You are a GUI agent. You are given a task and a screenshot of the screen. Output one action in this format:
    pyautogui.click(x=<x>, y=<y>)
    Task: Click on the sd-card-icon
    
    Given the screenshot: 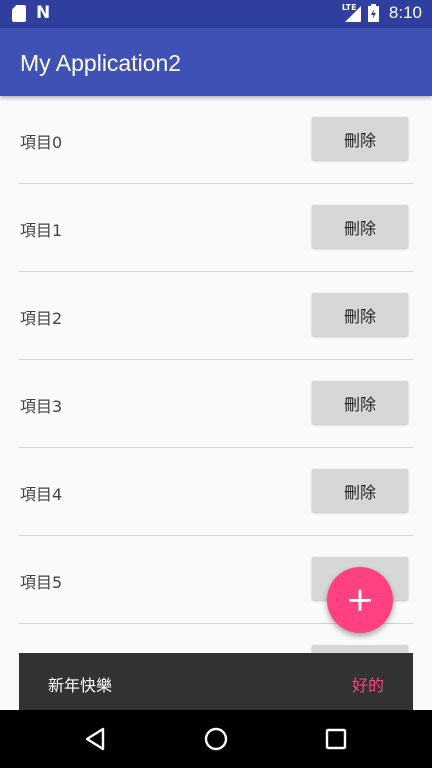 What is the action you would take?
    pyautogui.click(x=19, y=13)
    